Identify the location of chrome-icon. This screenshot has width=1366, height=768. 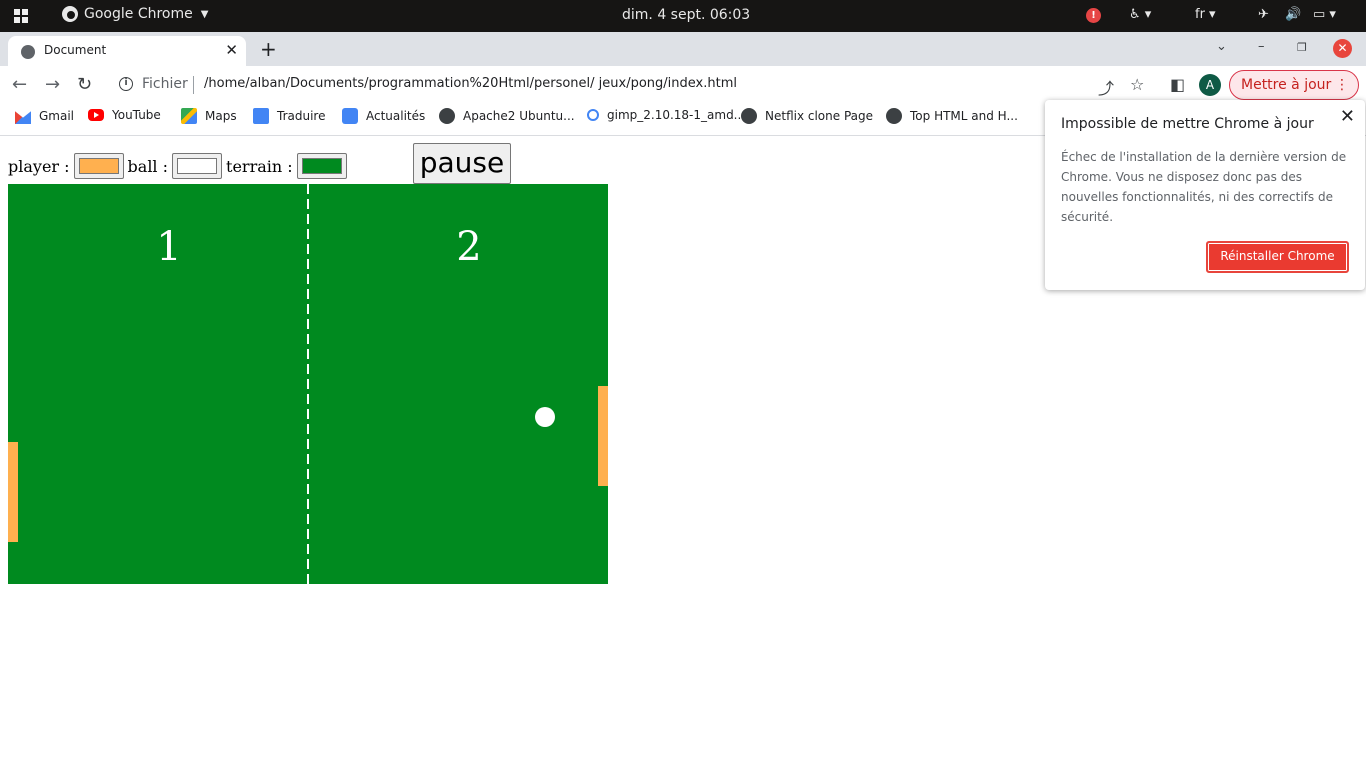
(70, 14).